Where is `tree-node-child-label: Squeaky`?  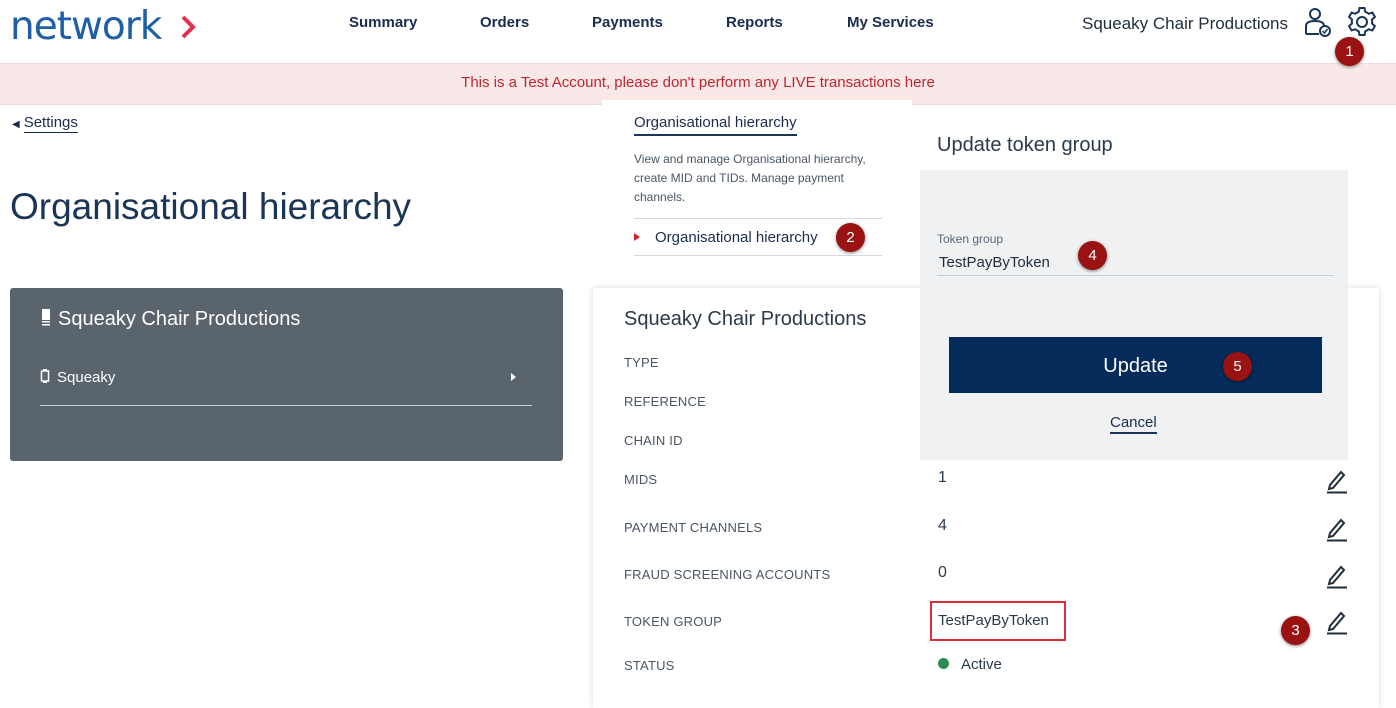 tree-node-child-label: Squeaky is located at coordinates (86, 377).